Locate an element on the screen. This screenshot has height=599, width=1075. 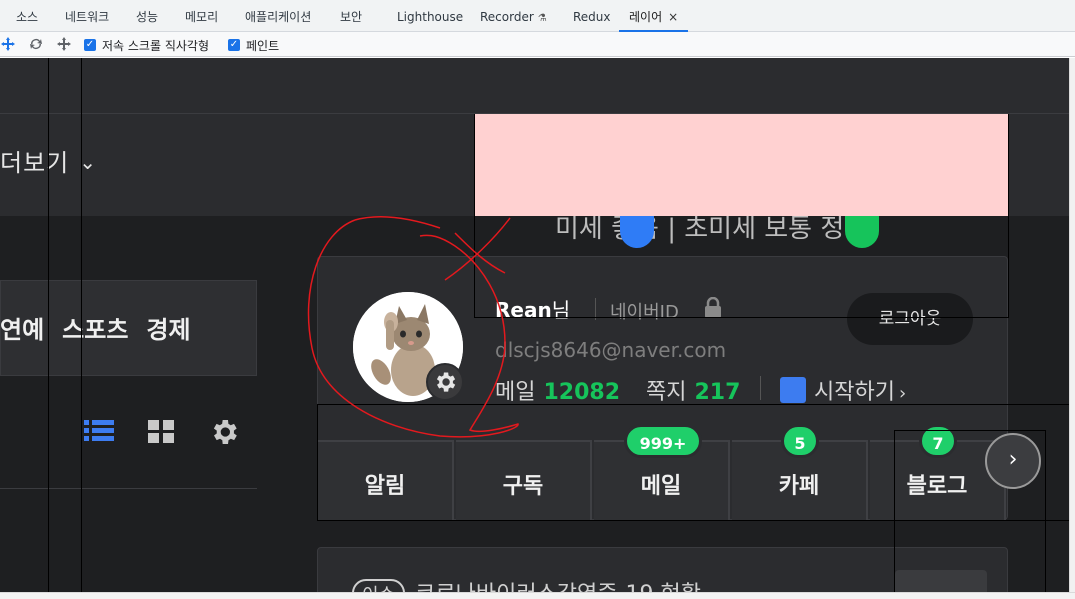
tab-security: 보안 is located at coordinates (351, 16).